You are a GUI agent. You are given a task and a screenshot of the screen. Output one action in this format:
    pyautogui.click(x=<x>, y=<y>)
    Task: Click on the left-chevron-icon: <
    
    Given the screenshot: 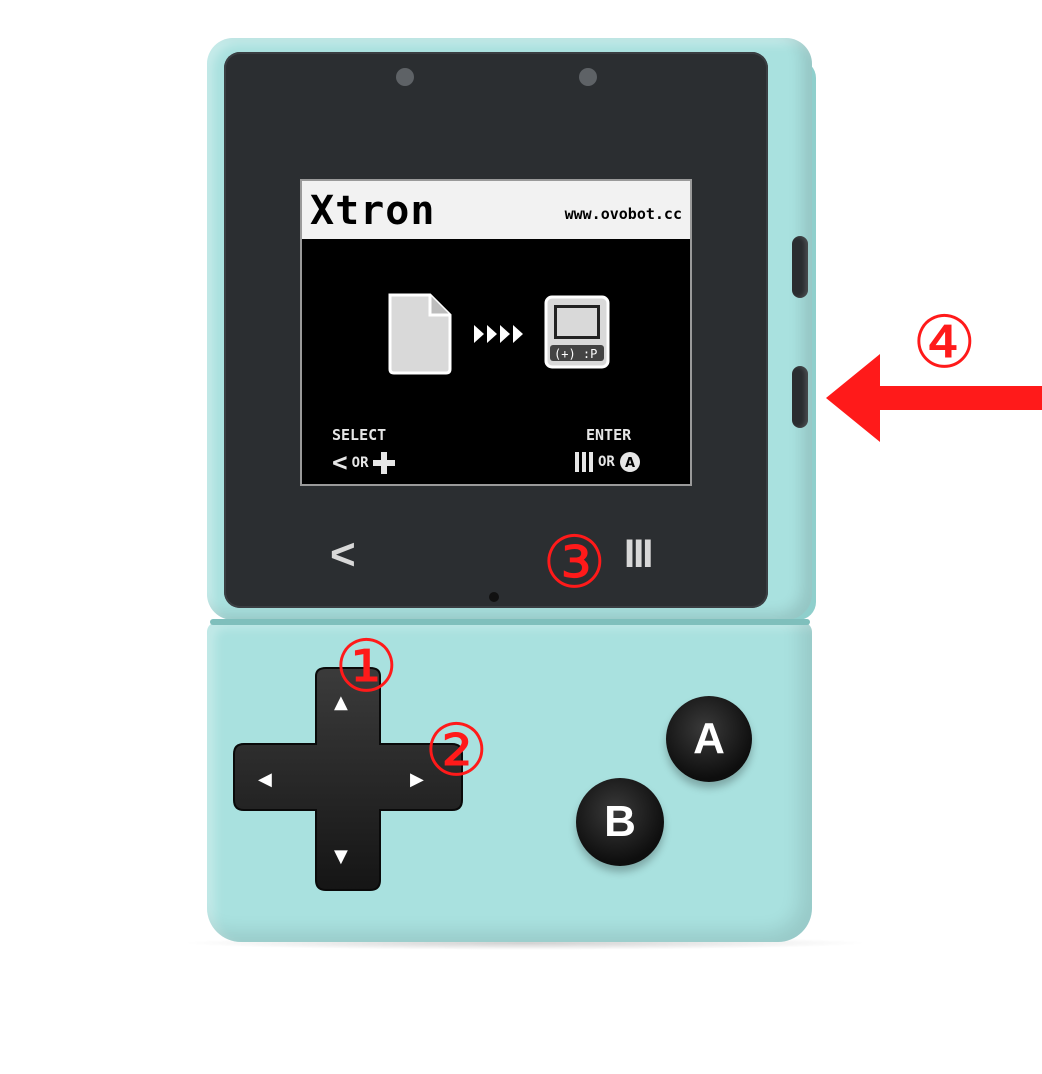 What is the action you would take?
    pyautogui.click(x=340, y=463)
    